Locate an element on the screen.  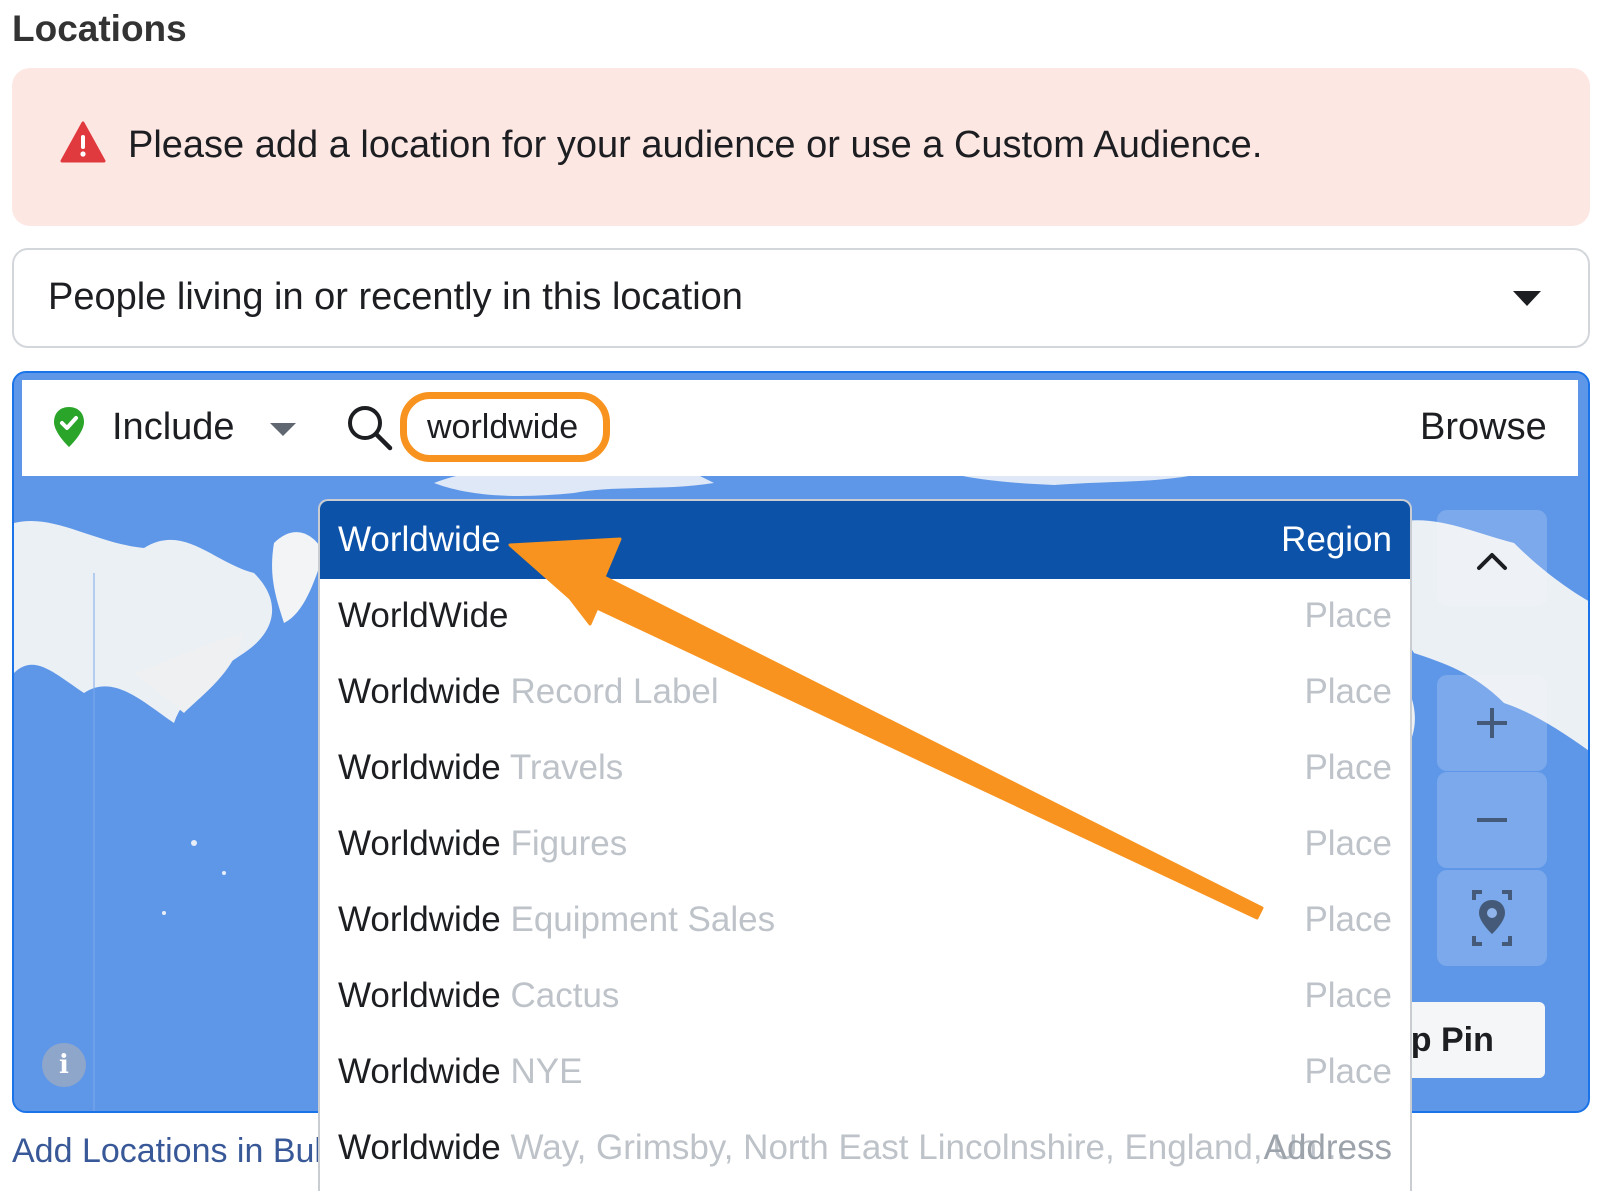
result-type: Region is located at coordinates (1336, 539).